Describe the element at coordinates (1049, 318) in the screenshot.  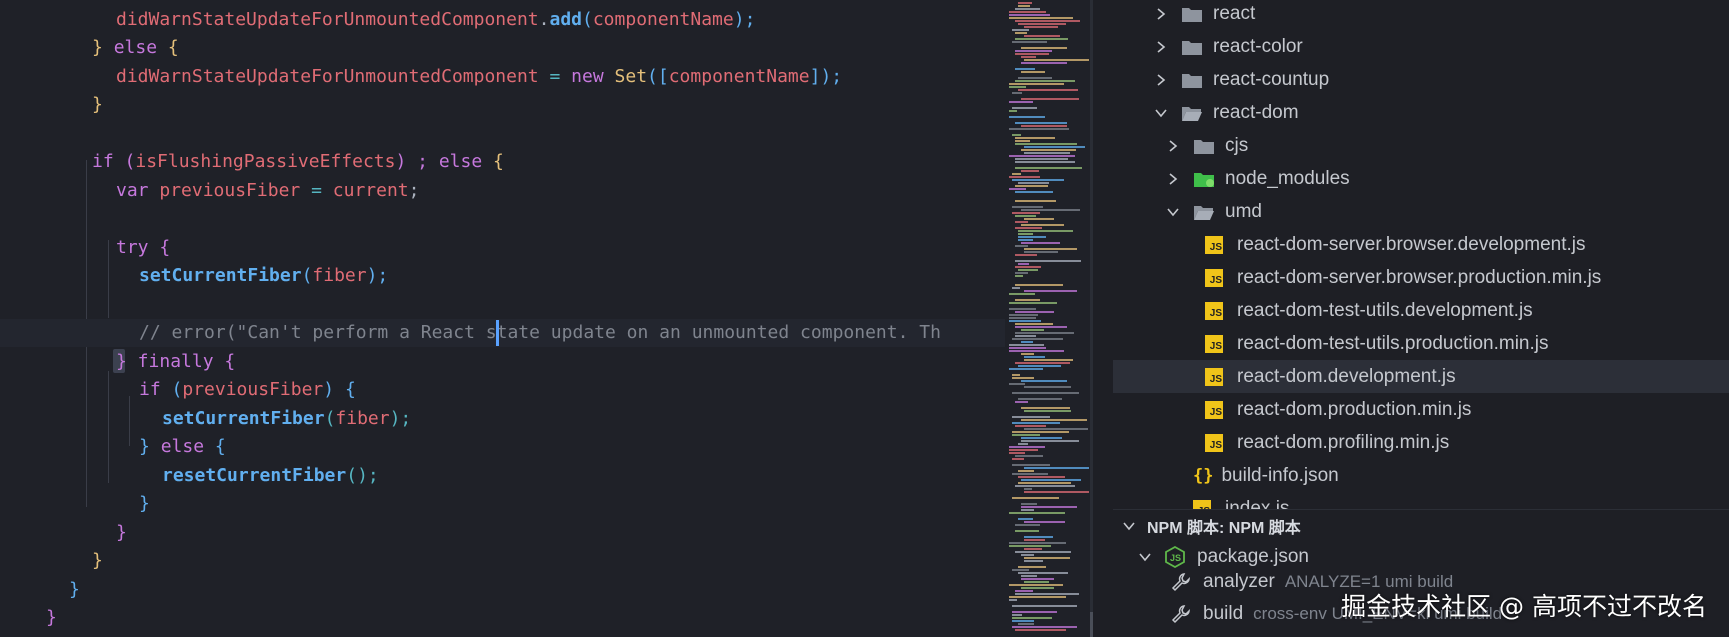
I see `minimap` at that location.